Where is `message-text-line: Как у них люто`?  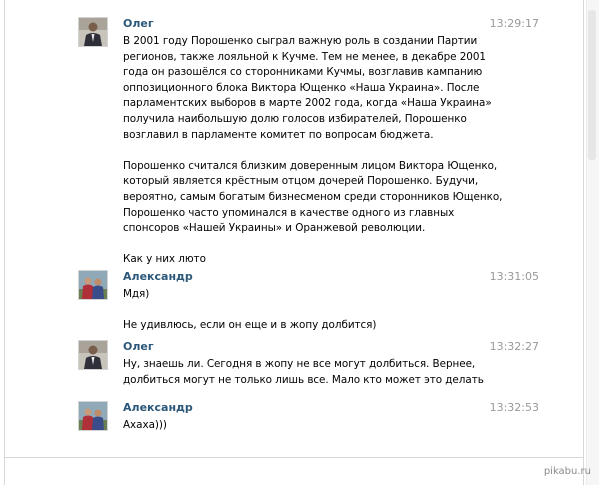
message-text-line: Как у них люто is located at coordinates (164, 259).